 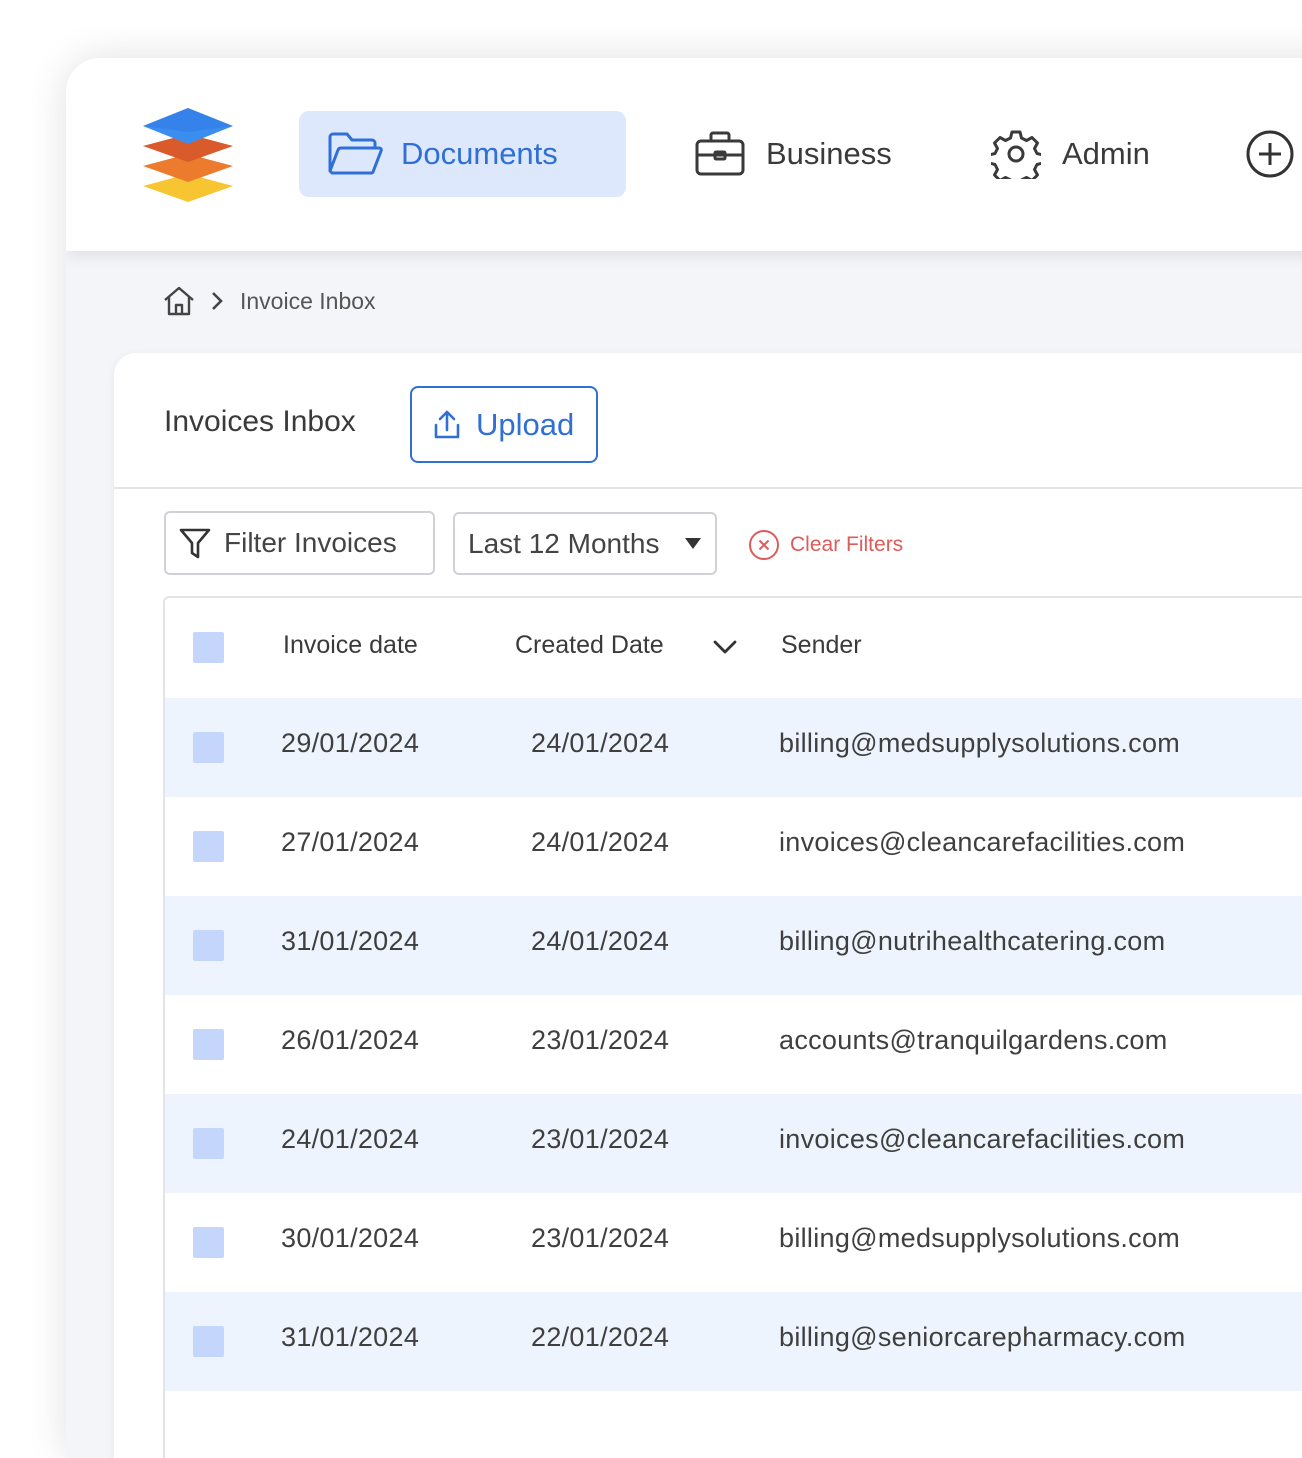 What do you see at coordinates (310, 542) in the screenshot?
I see `filter-placeholder: Filter Invoices` at bounding box center [310, 542].